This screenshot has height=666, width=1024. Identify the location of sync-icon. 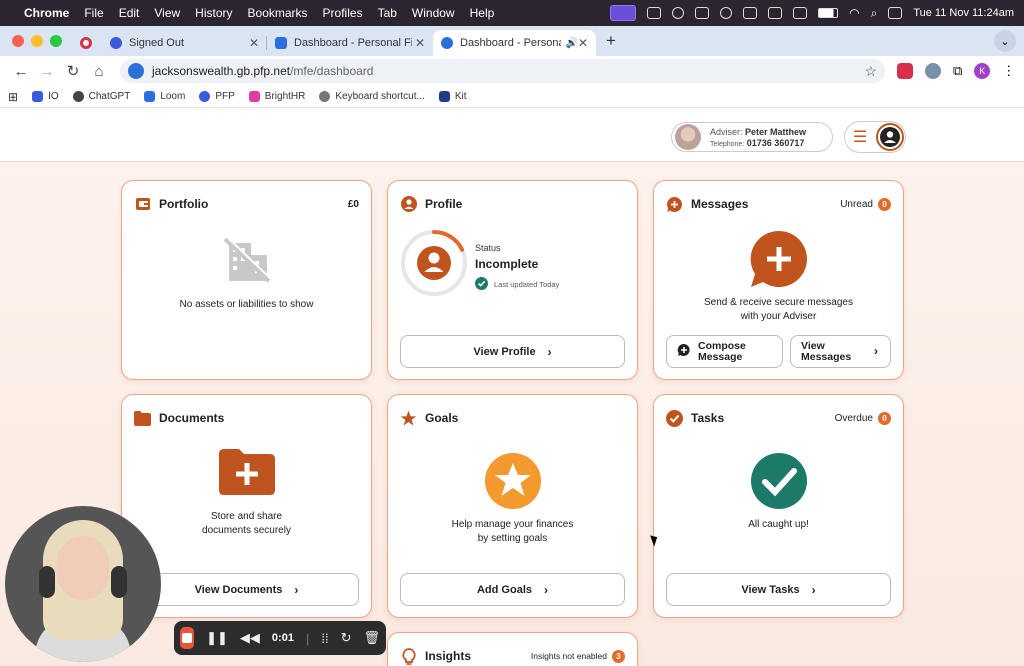
(726, 13).